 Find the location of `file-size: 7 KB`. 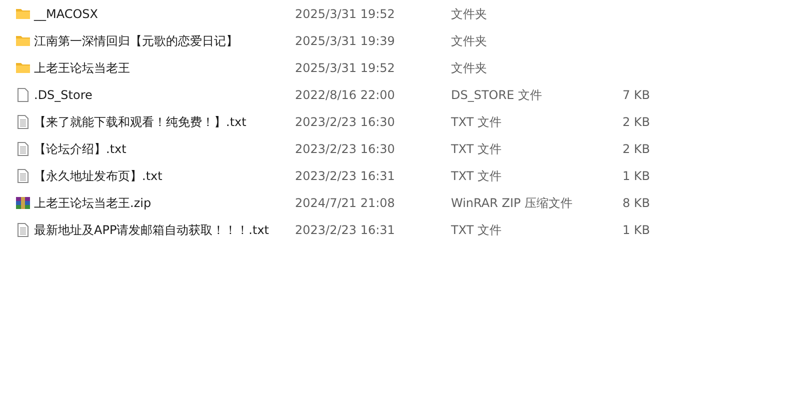

file-size: 7 KB is located at coordinates (635, 95).